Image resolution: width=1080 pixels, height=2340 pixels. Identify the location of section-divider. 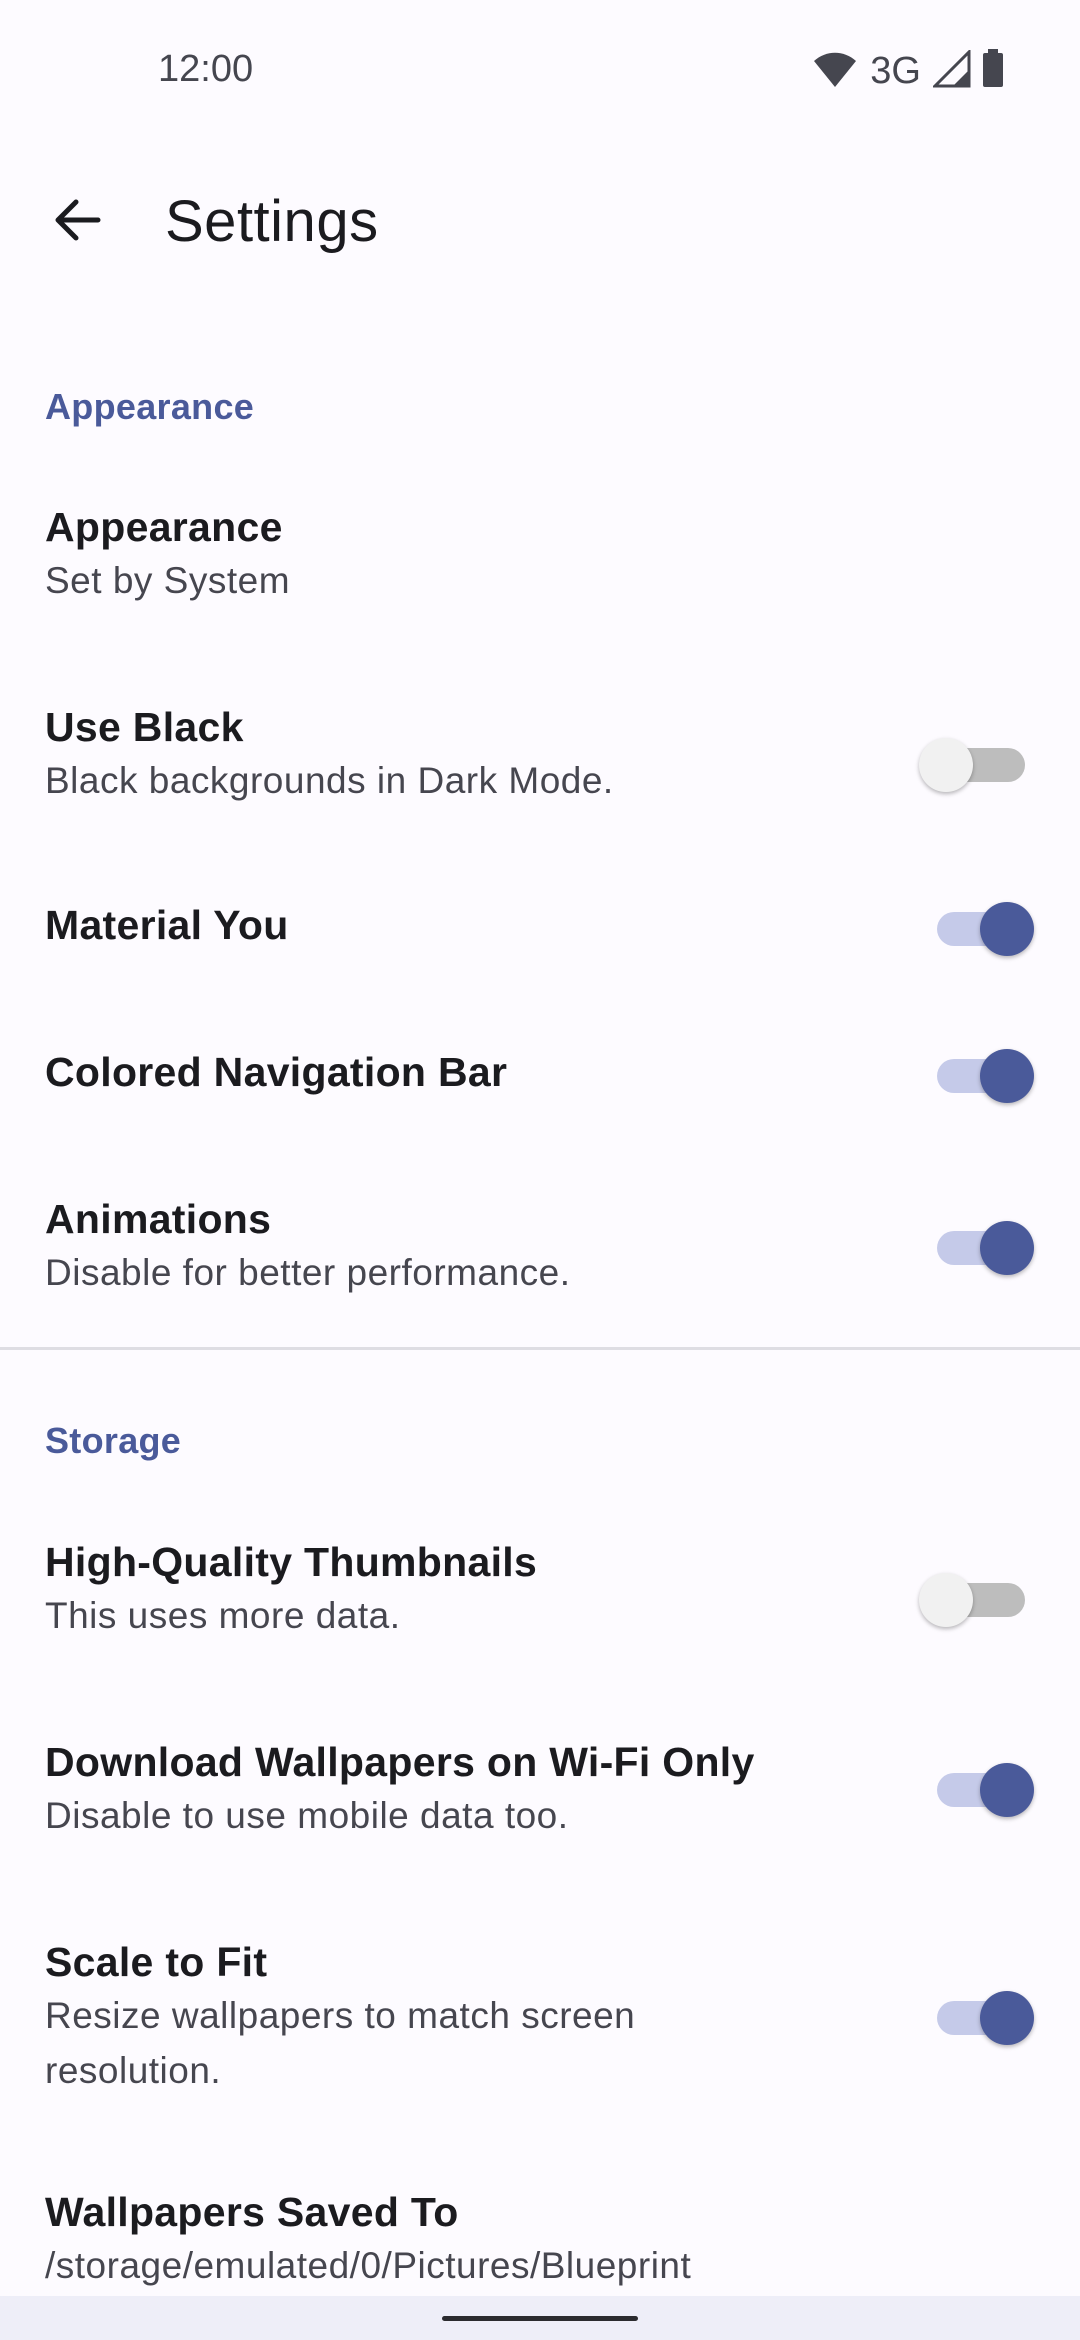
(540, 1348).